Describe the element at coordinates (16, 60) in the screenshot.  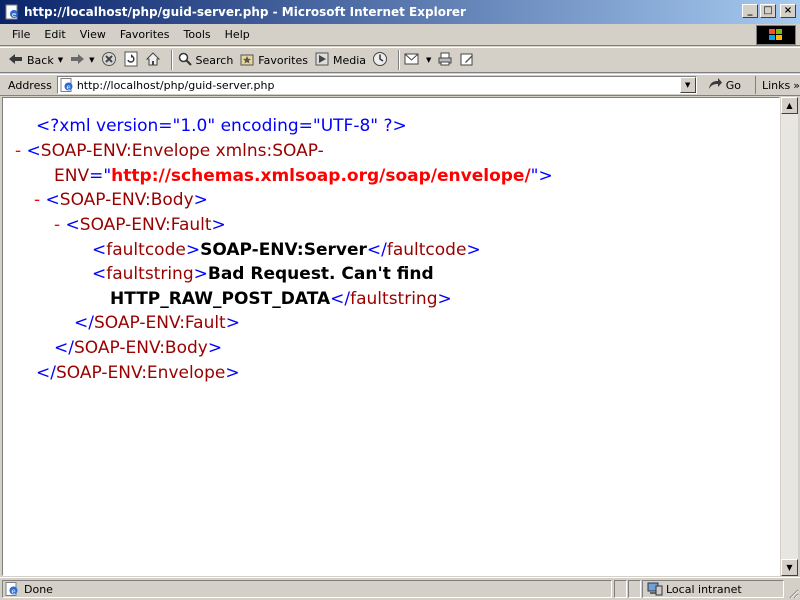
I see `back-arrow-icon` at that location.